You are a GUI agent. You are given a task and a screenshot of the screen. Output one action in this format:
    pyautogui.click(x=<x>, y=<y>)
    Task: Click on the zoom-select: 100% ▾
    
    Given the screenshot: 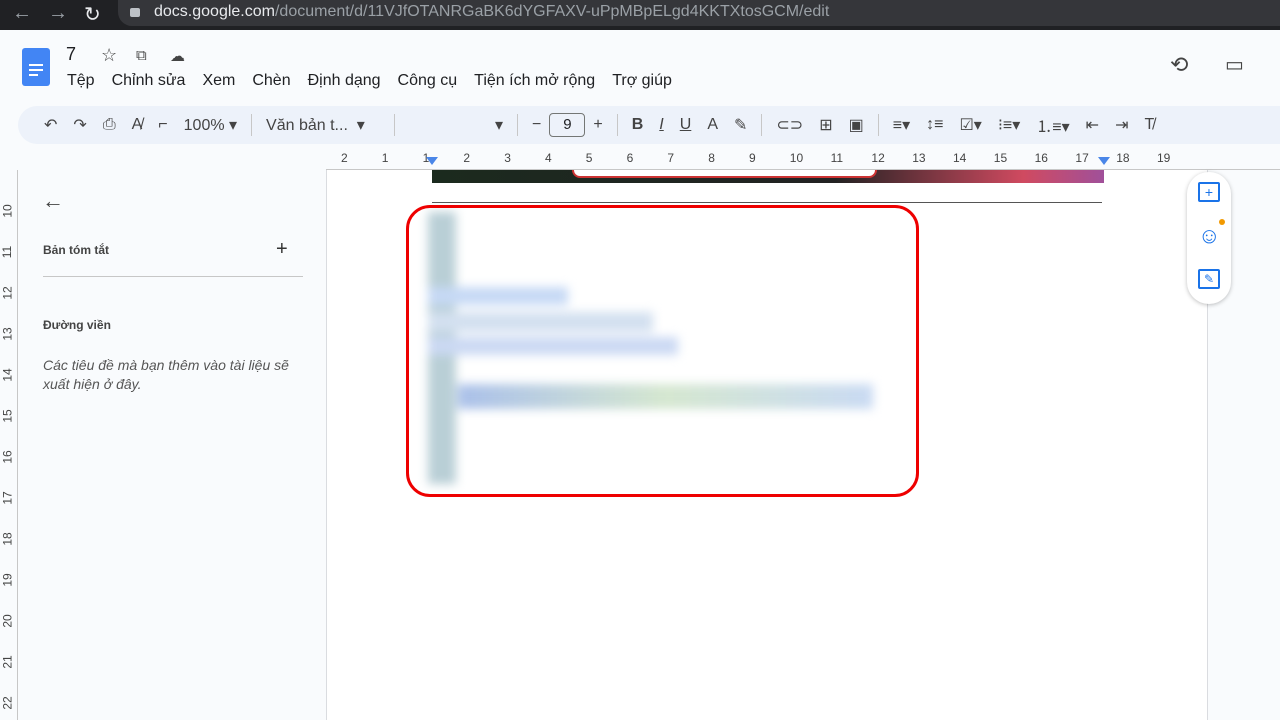 What is the action you would take?
    pyautogui.click(x=210, y=125)
    